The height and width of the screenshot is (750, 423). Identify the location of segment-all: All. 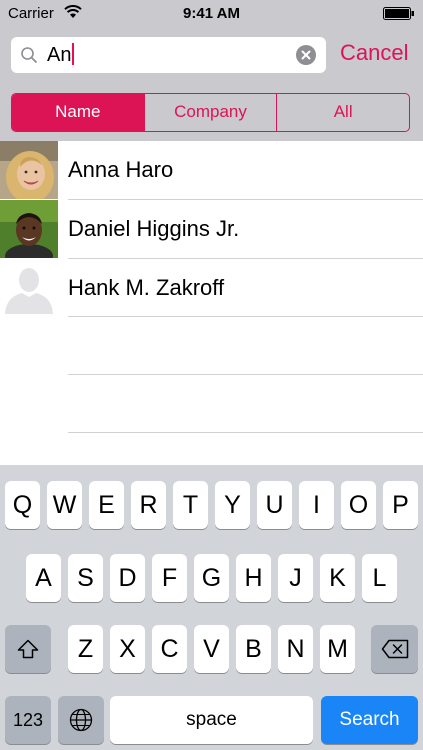
(343, 112).